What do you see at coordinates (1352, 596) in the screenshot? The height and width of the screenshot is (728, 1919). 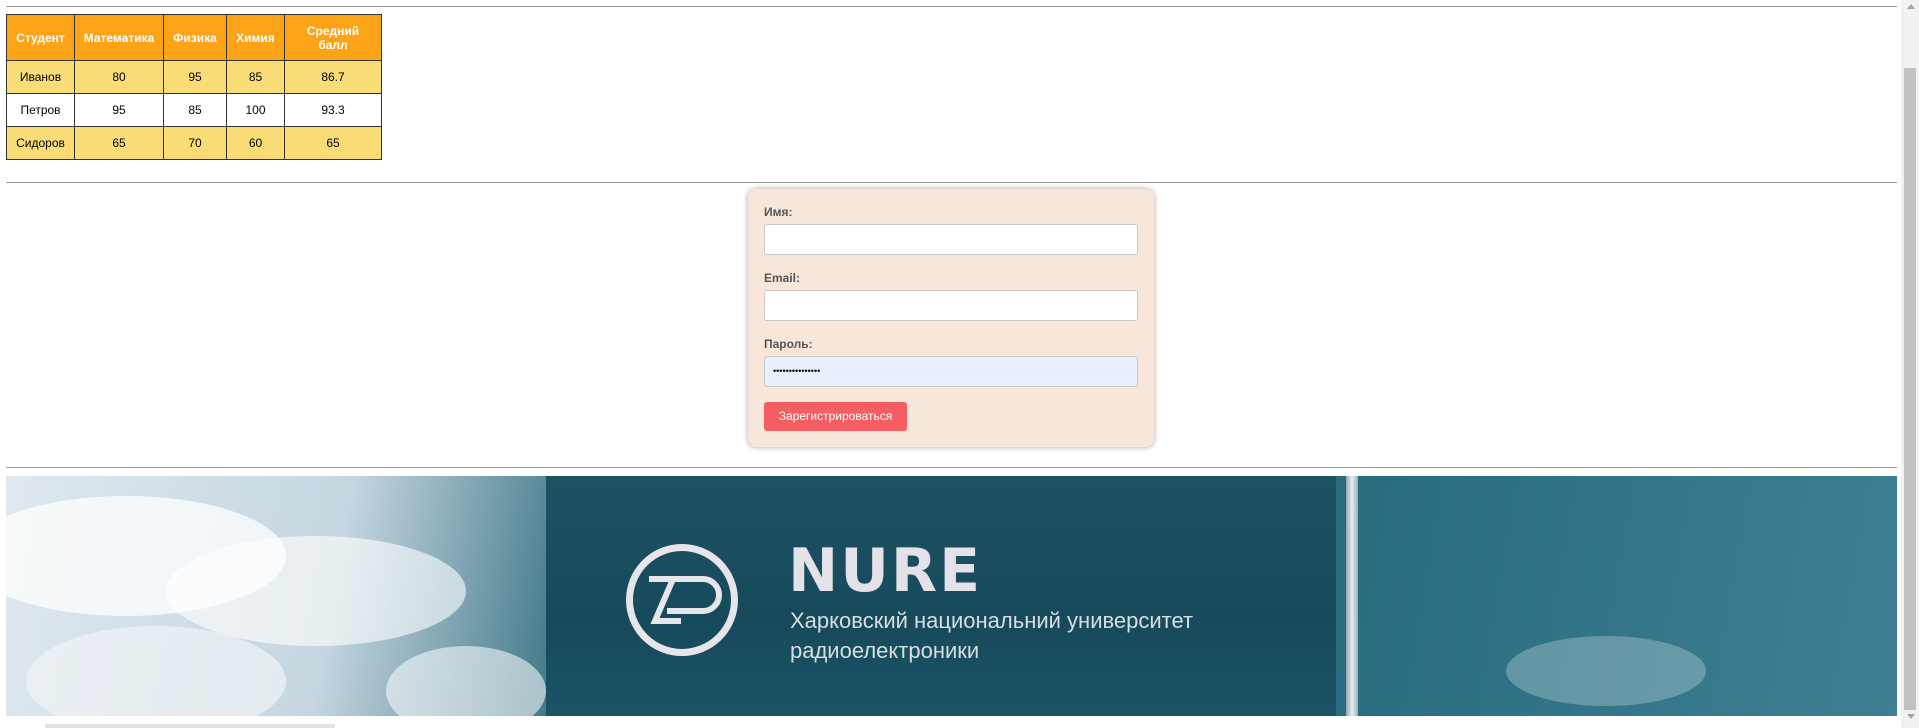 I see `flagpole-image` at bounding box center [1352, 596].